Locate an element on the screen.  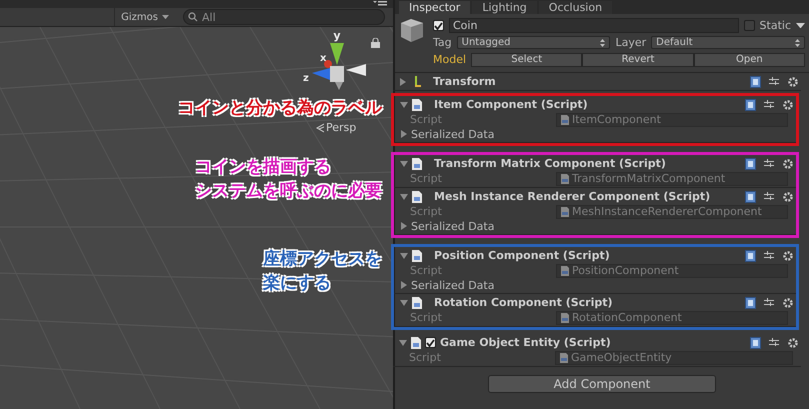
script-field: TransformMatrixComponent is located at coordinates (672, 179).